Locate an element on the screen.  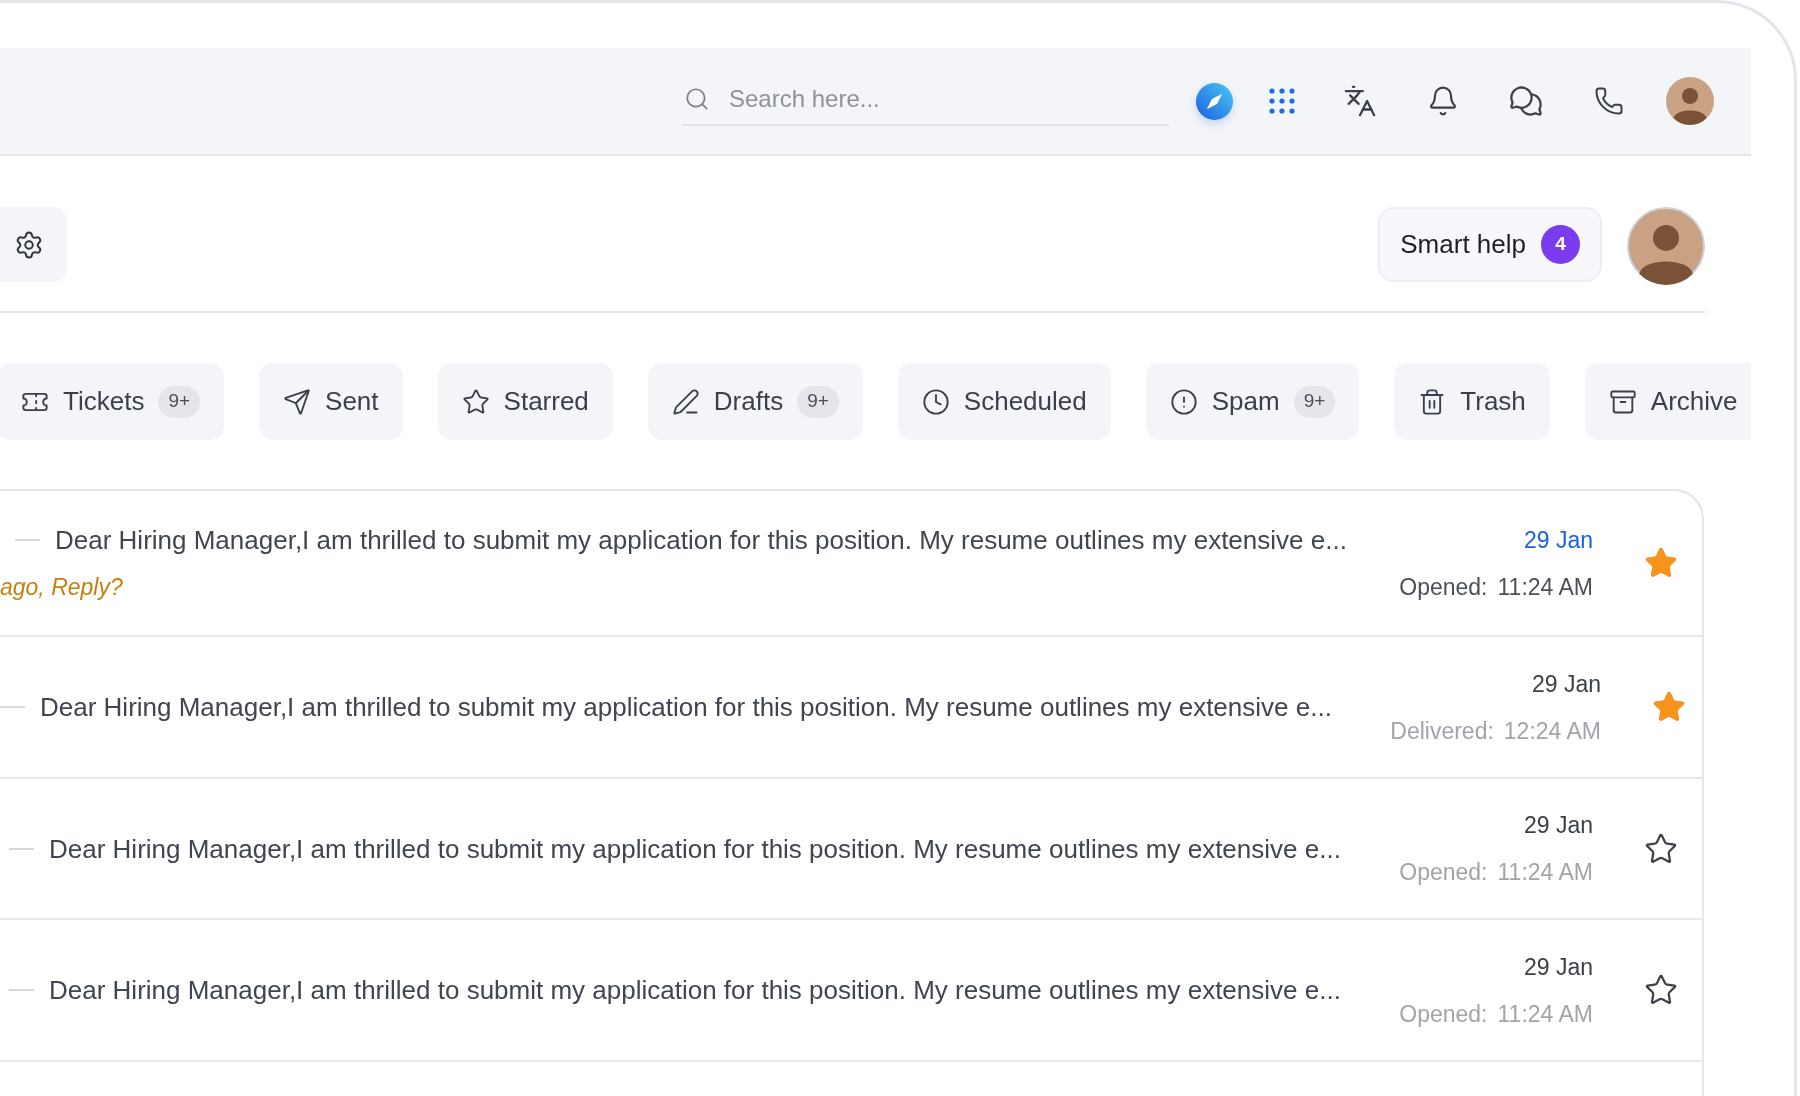
pencil-icon is located at coordinates (685, 401).